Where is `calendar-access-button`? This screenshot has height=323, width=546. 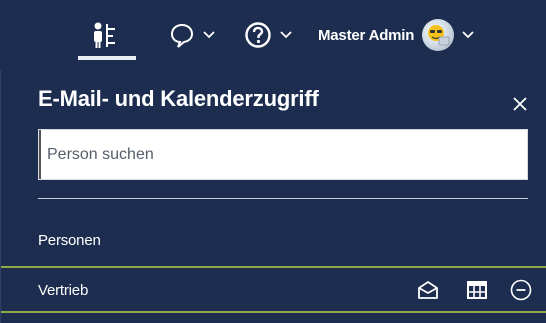 calendar-access-button is located at coordinates (477, 290).